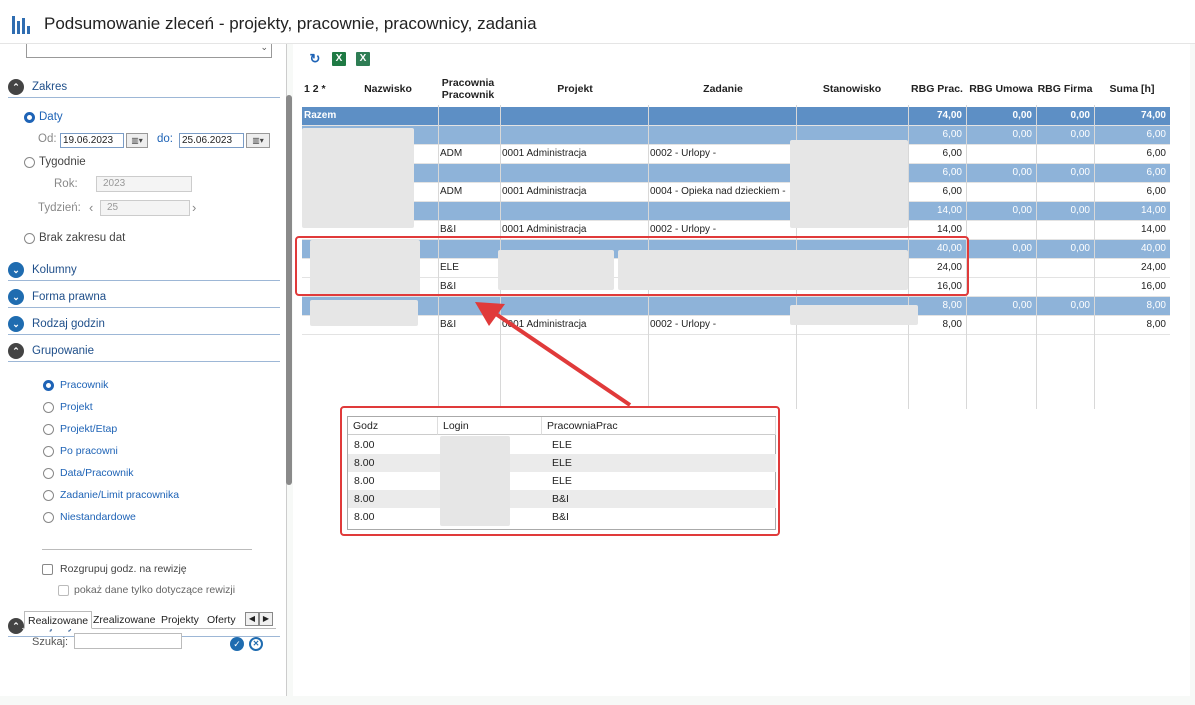 Image resolution: width=1195 pixels, height=705 pixels. What do you see at coordinates (852, 88) in the screenshot?
I see `col-header-stanowisko: Stanowisko` at bounding box center [852, 88].